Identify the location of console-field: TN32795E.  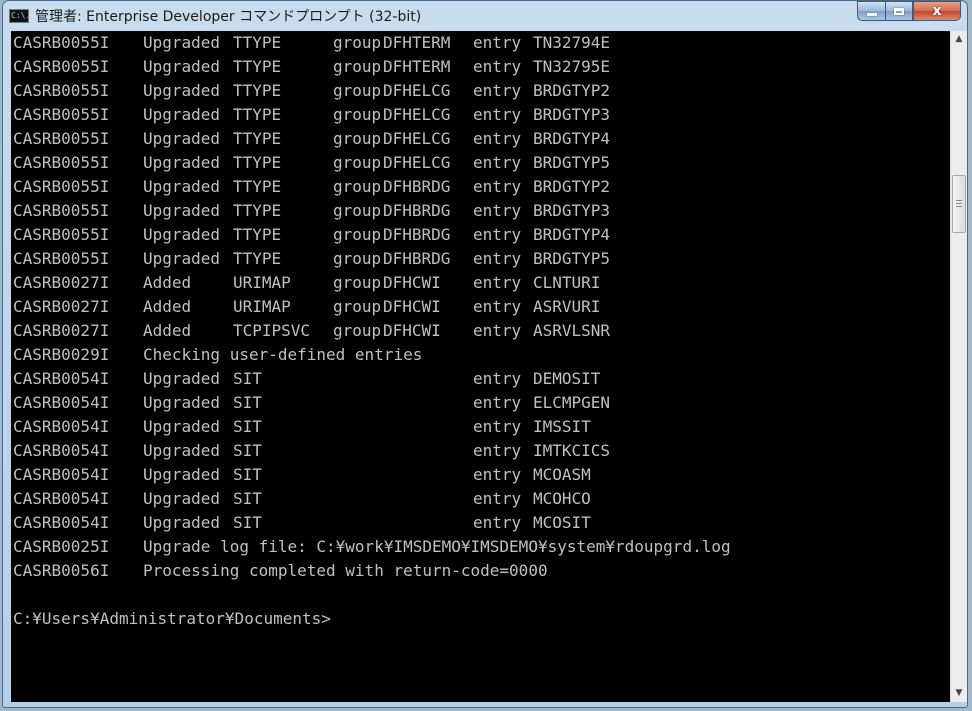
(572, 66).